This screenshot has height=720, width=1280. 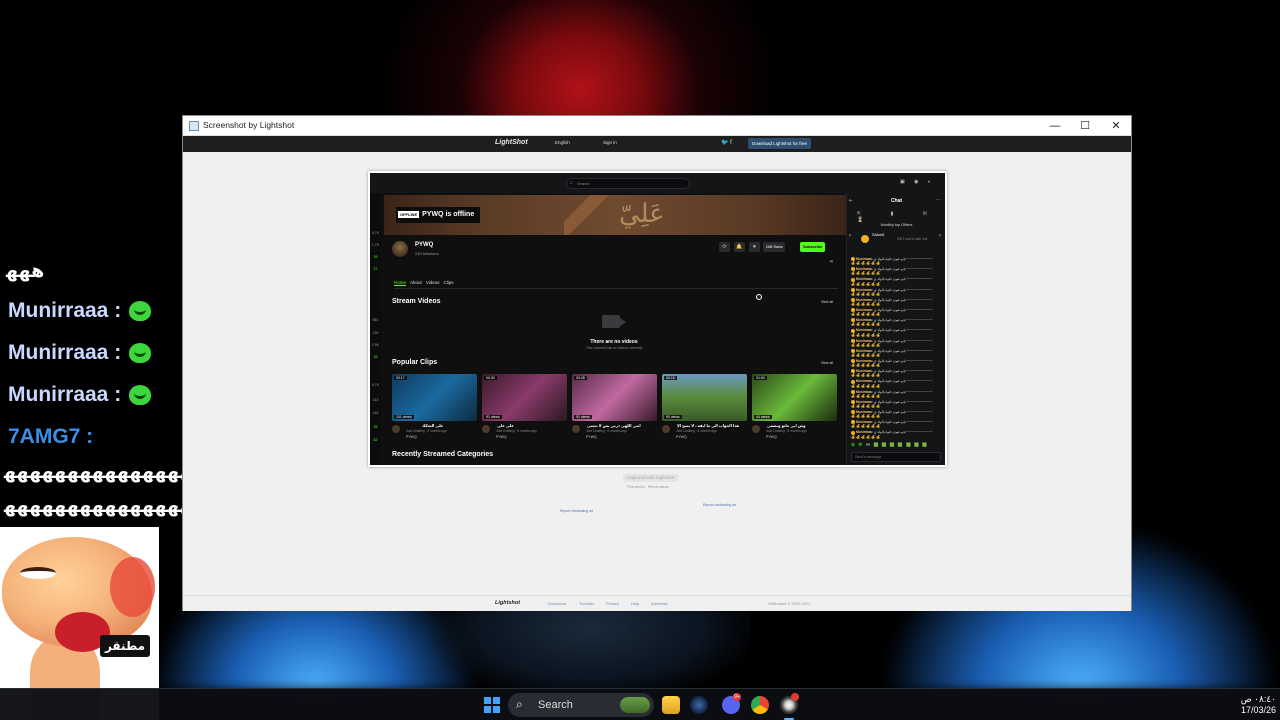 I want to click on steam-icon, so click(x=699, y=705).